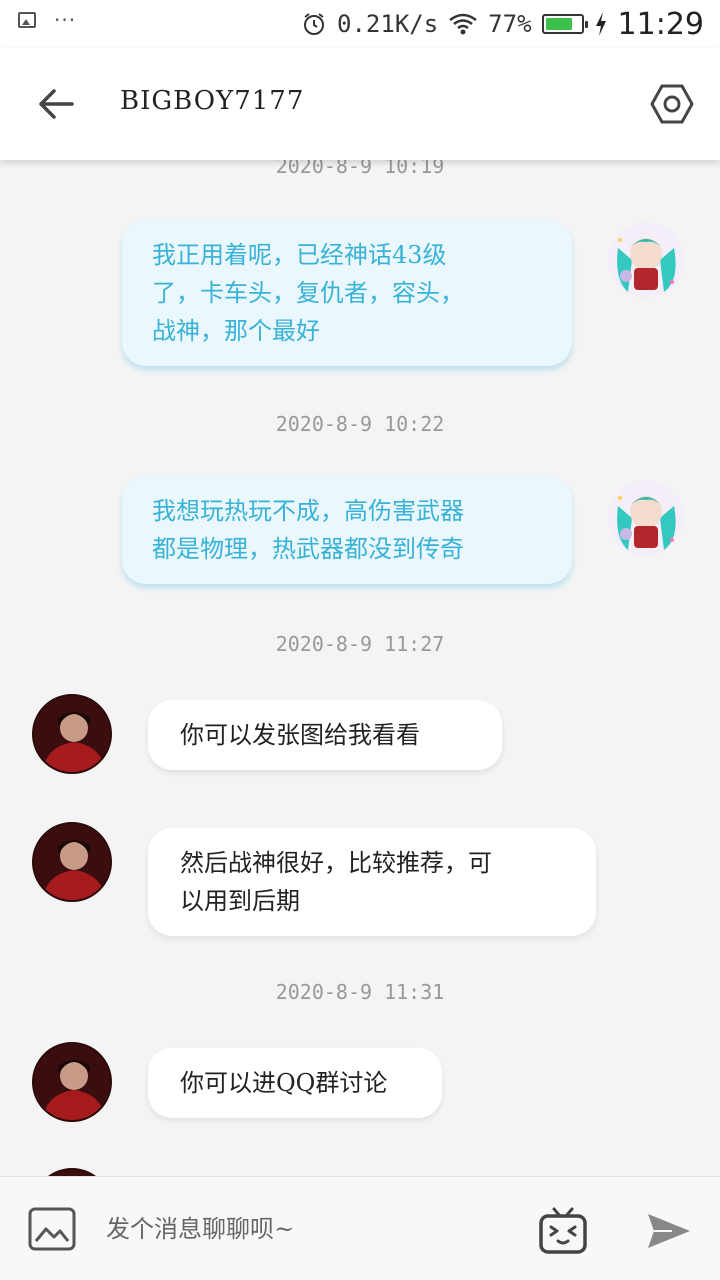 This screenshot has width=720, height=1280. What do you see at coordinates (600, 24) in the screenshot?
I see `charging-icon` at bounding box center [600, 24].